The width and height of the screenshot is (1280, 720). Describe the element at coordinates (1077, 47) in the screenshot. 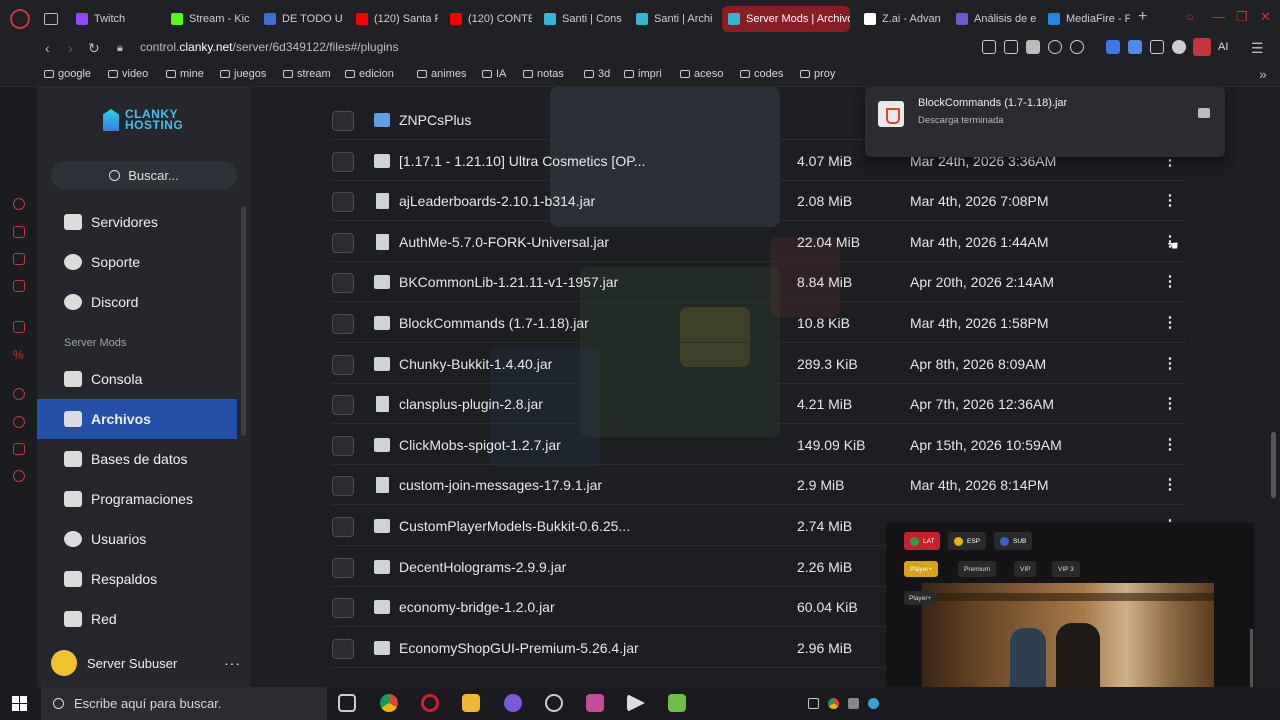

I see `heart-icon` at that location.